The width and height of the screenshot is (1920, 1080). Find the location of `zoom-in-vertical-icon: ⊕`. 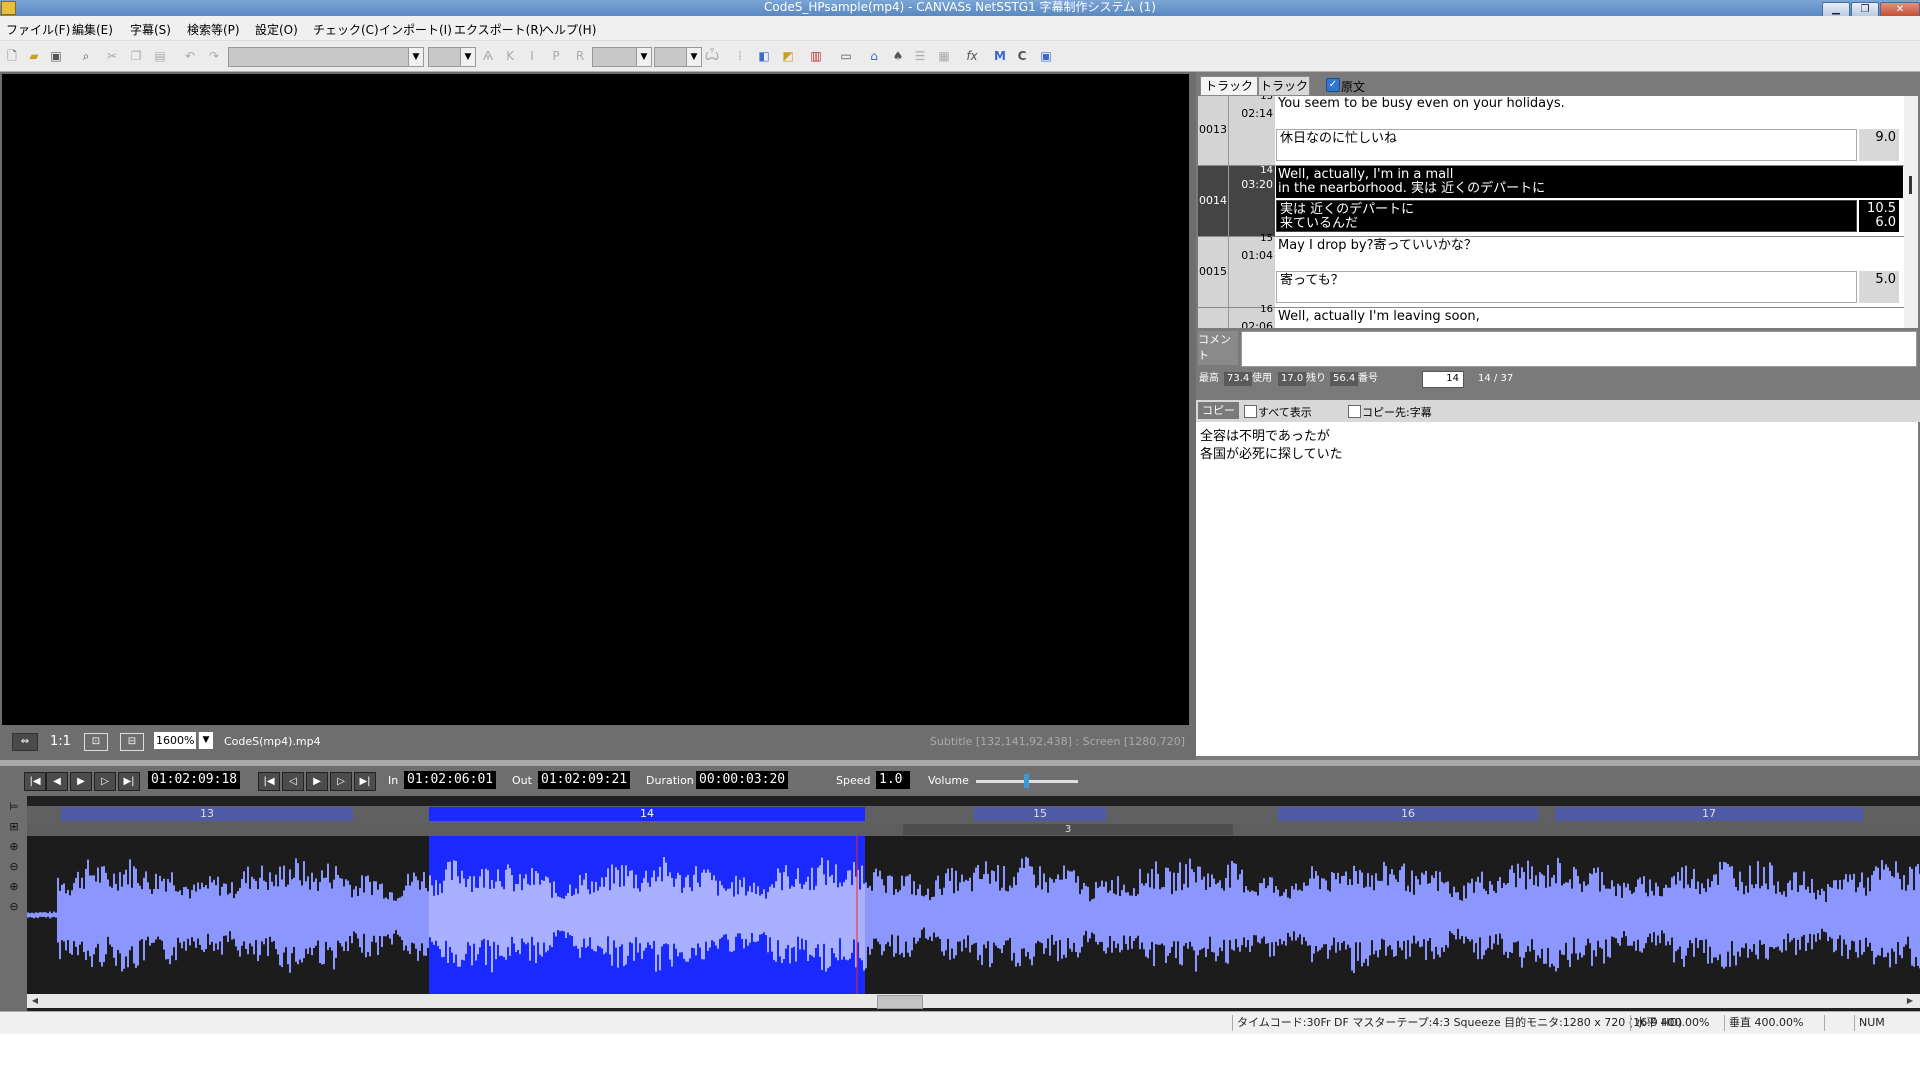

zoom-in-vertical-icon: ⊕ is located at coordinates (14, 887).